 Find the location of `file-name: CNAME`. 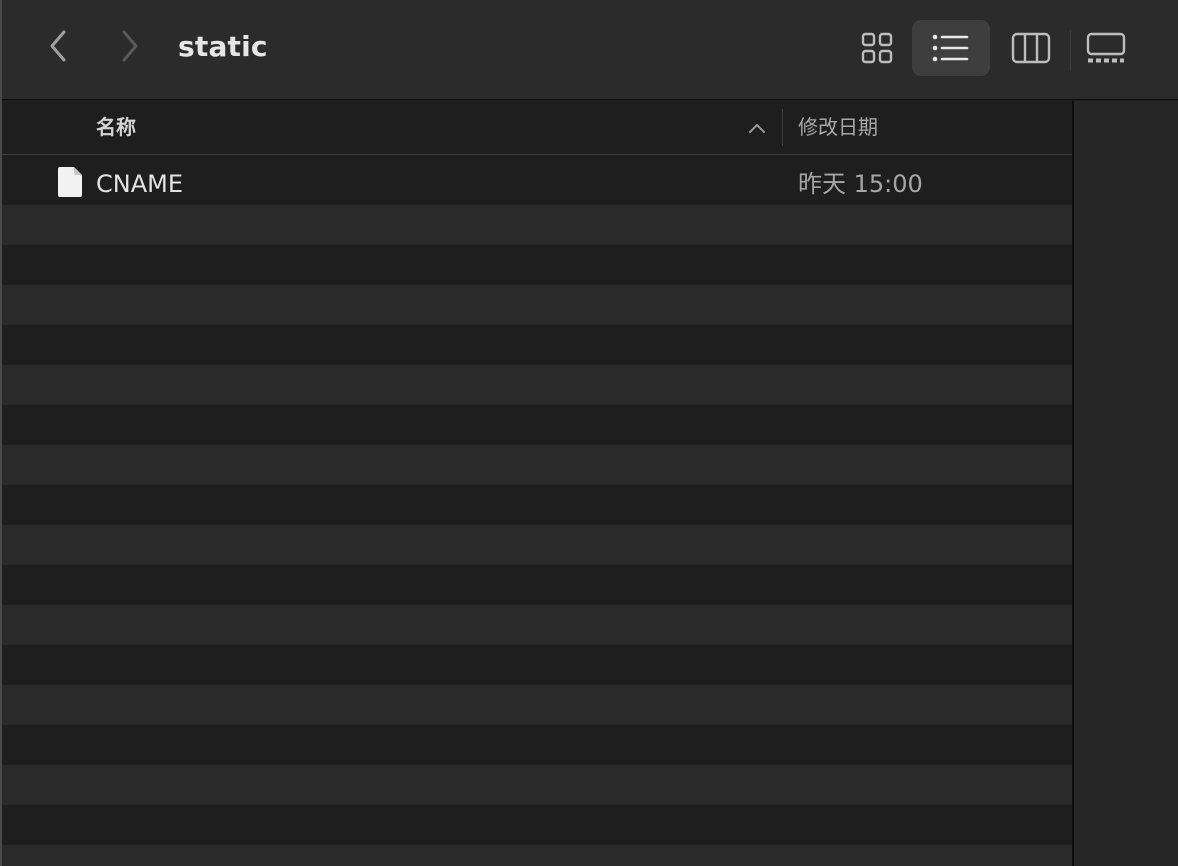

file-name: CNAME is located at coordinates (139, 184).